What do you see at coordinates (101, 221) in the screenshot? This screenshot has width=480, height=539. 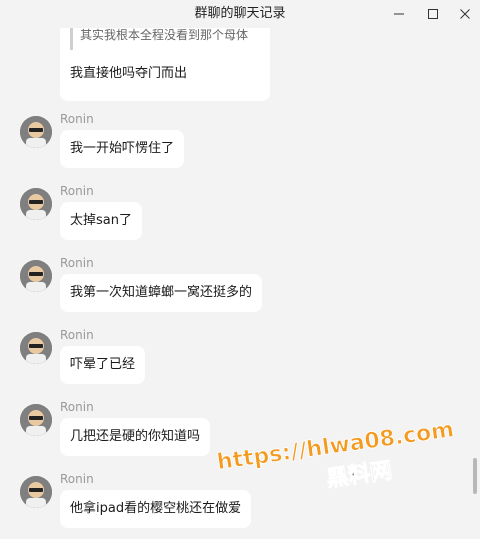 I see `message-bubble: 太掉san了` at bounding box center [101, 221].